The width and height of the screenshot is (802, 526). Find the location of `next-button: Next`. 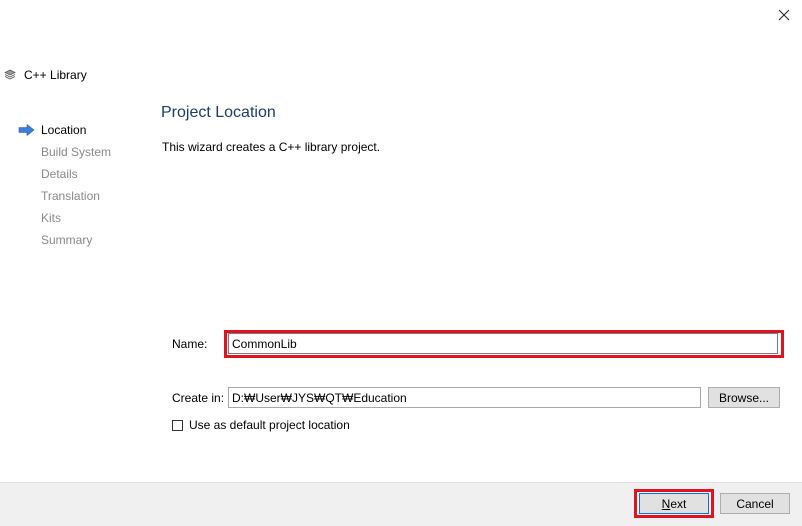

next-button: Next is located at coordinates (674, 503).